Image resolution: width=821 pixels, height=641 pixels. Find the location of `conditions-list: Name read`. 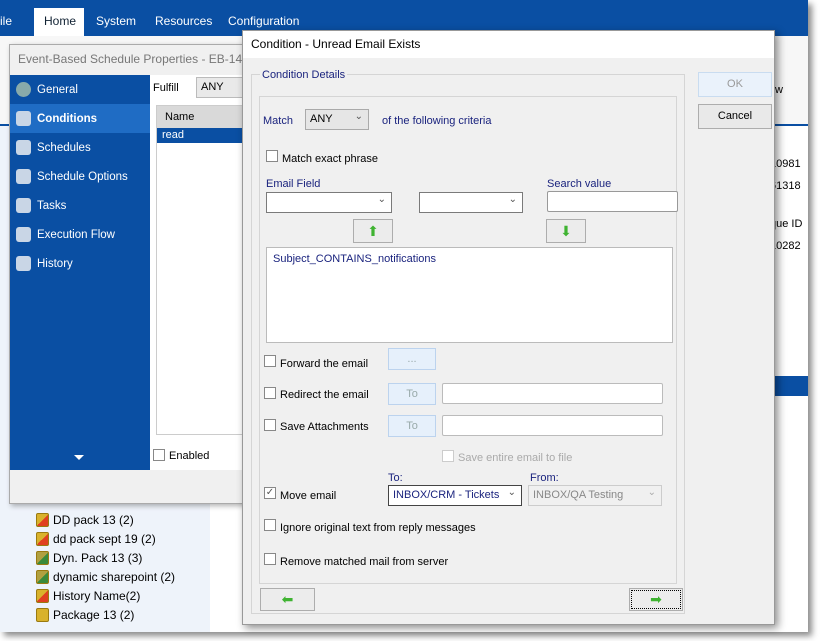

conditions-list: Name read is located at coordinates (206, 270).